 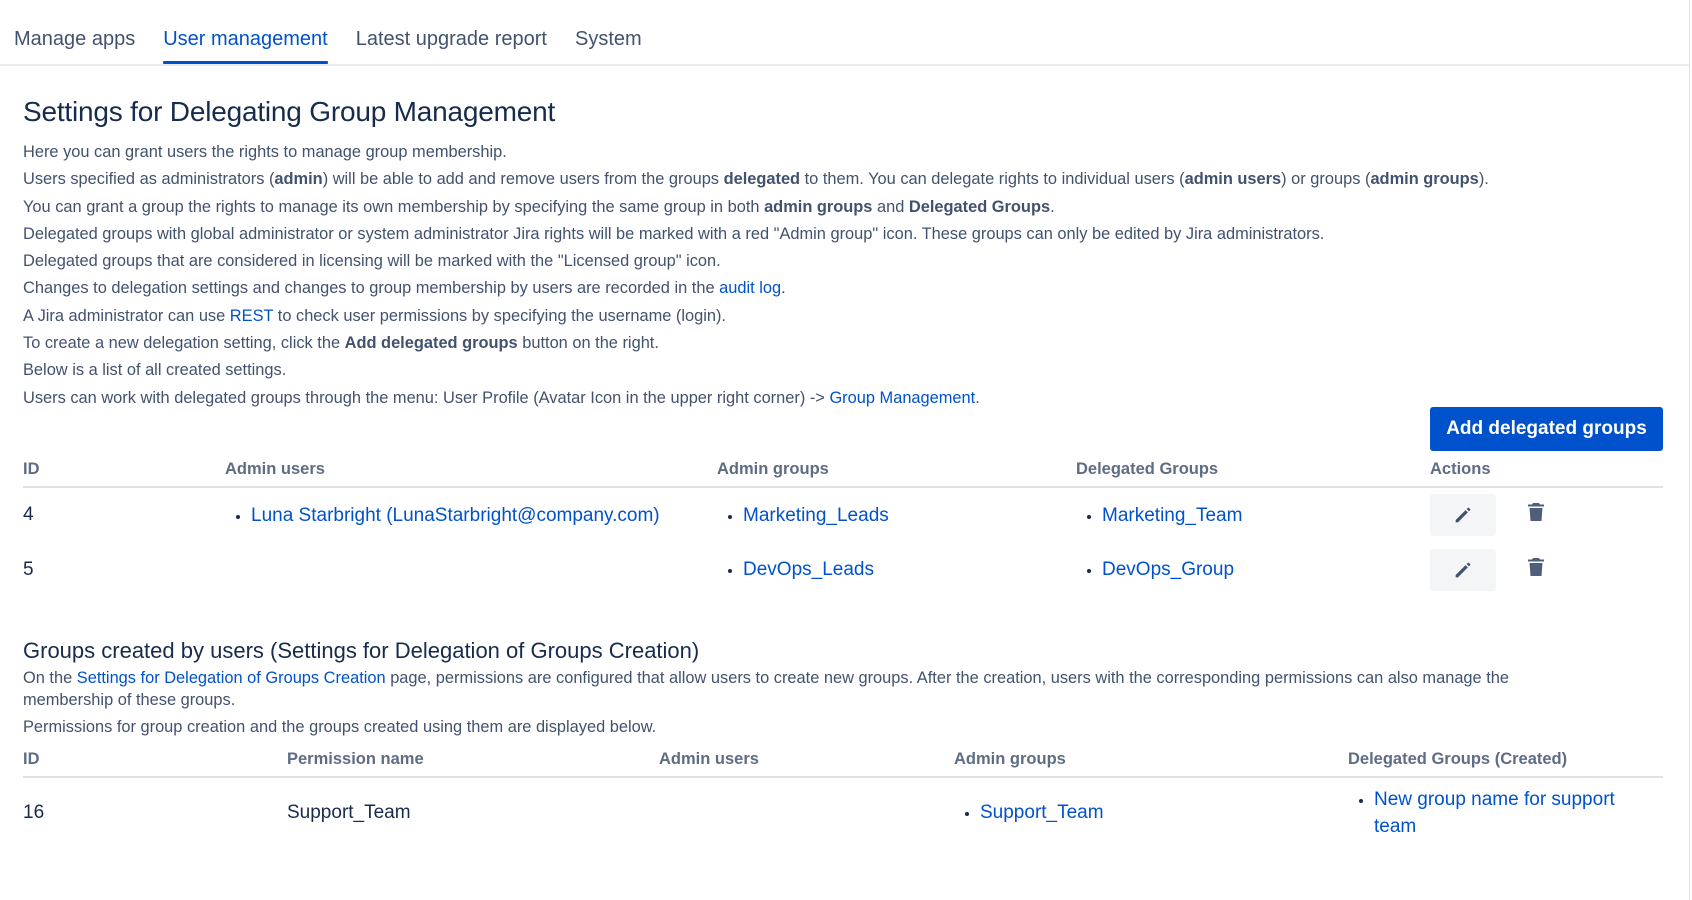 I want to click on tab-user-management: User management, so click(x=245, y=32).